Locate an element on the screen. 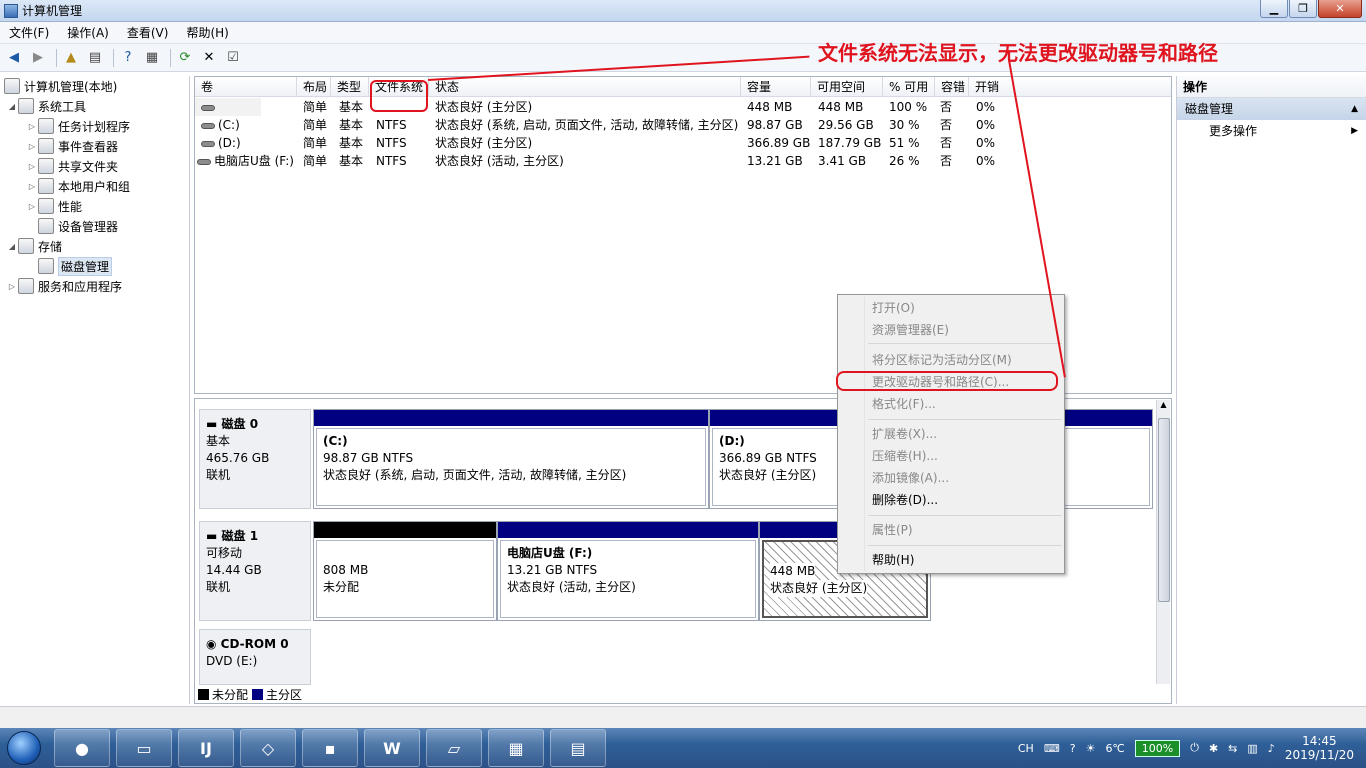 Image resolution: width=1366 pixels, height=768 pixels. menu-help: 帮助(H) is located at coordinates (207, 33).